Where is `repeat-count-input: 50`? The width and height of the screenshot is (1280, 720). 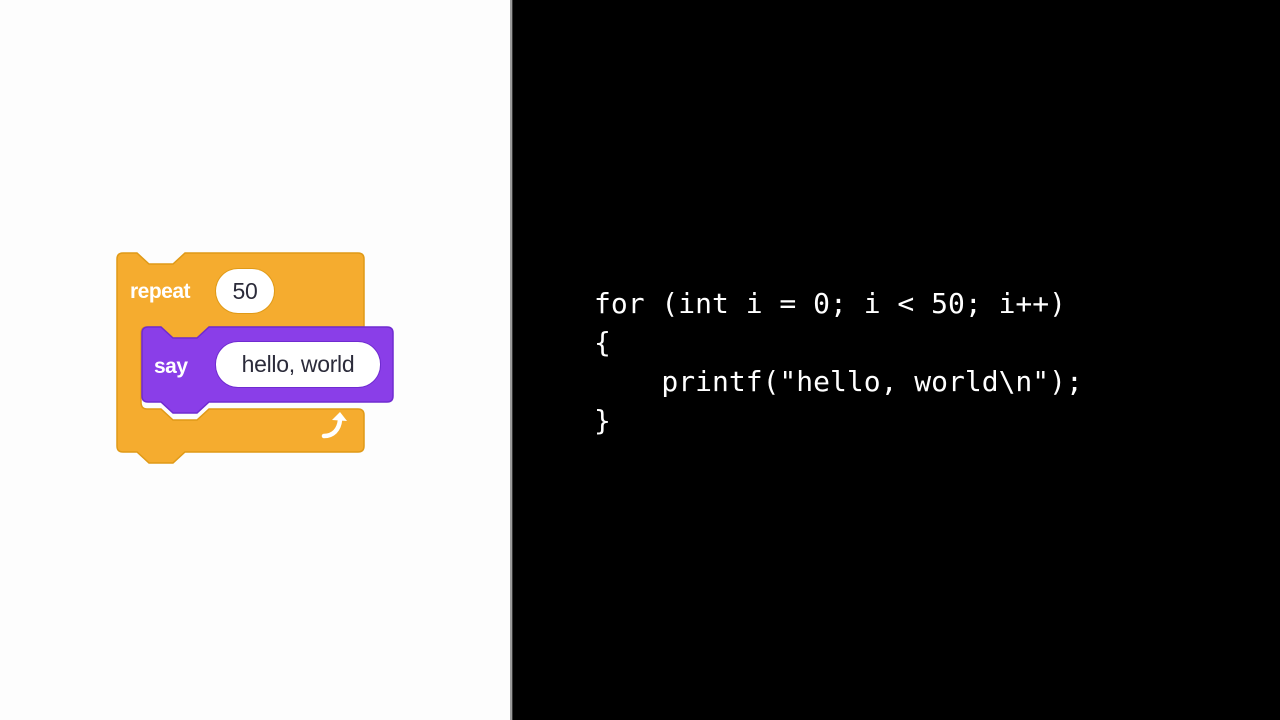 repeat-count-input: 50 is located at coordinates (245, 291).